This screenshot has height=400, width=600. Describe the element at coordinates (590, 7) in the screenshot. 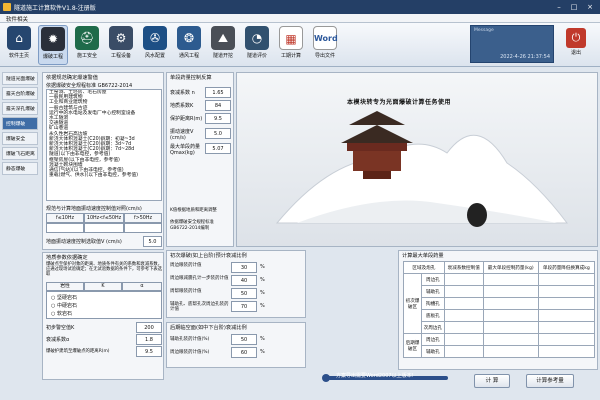

I see `close-button: ×` at that location.